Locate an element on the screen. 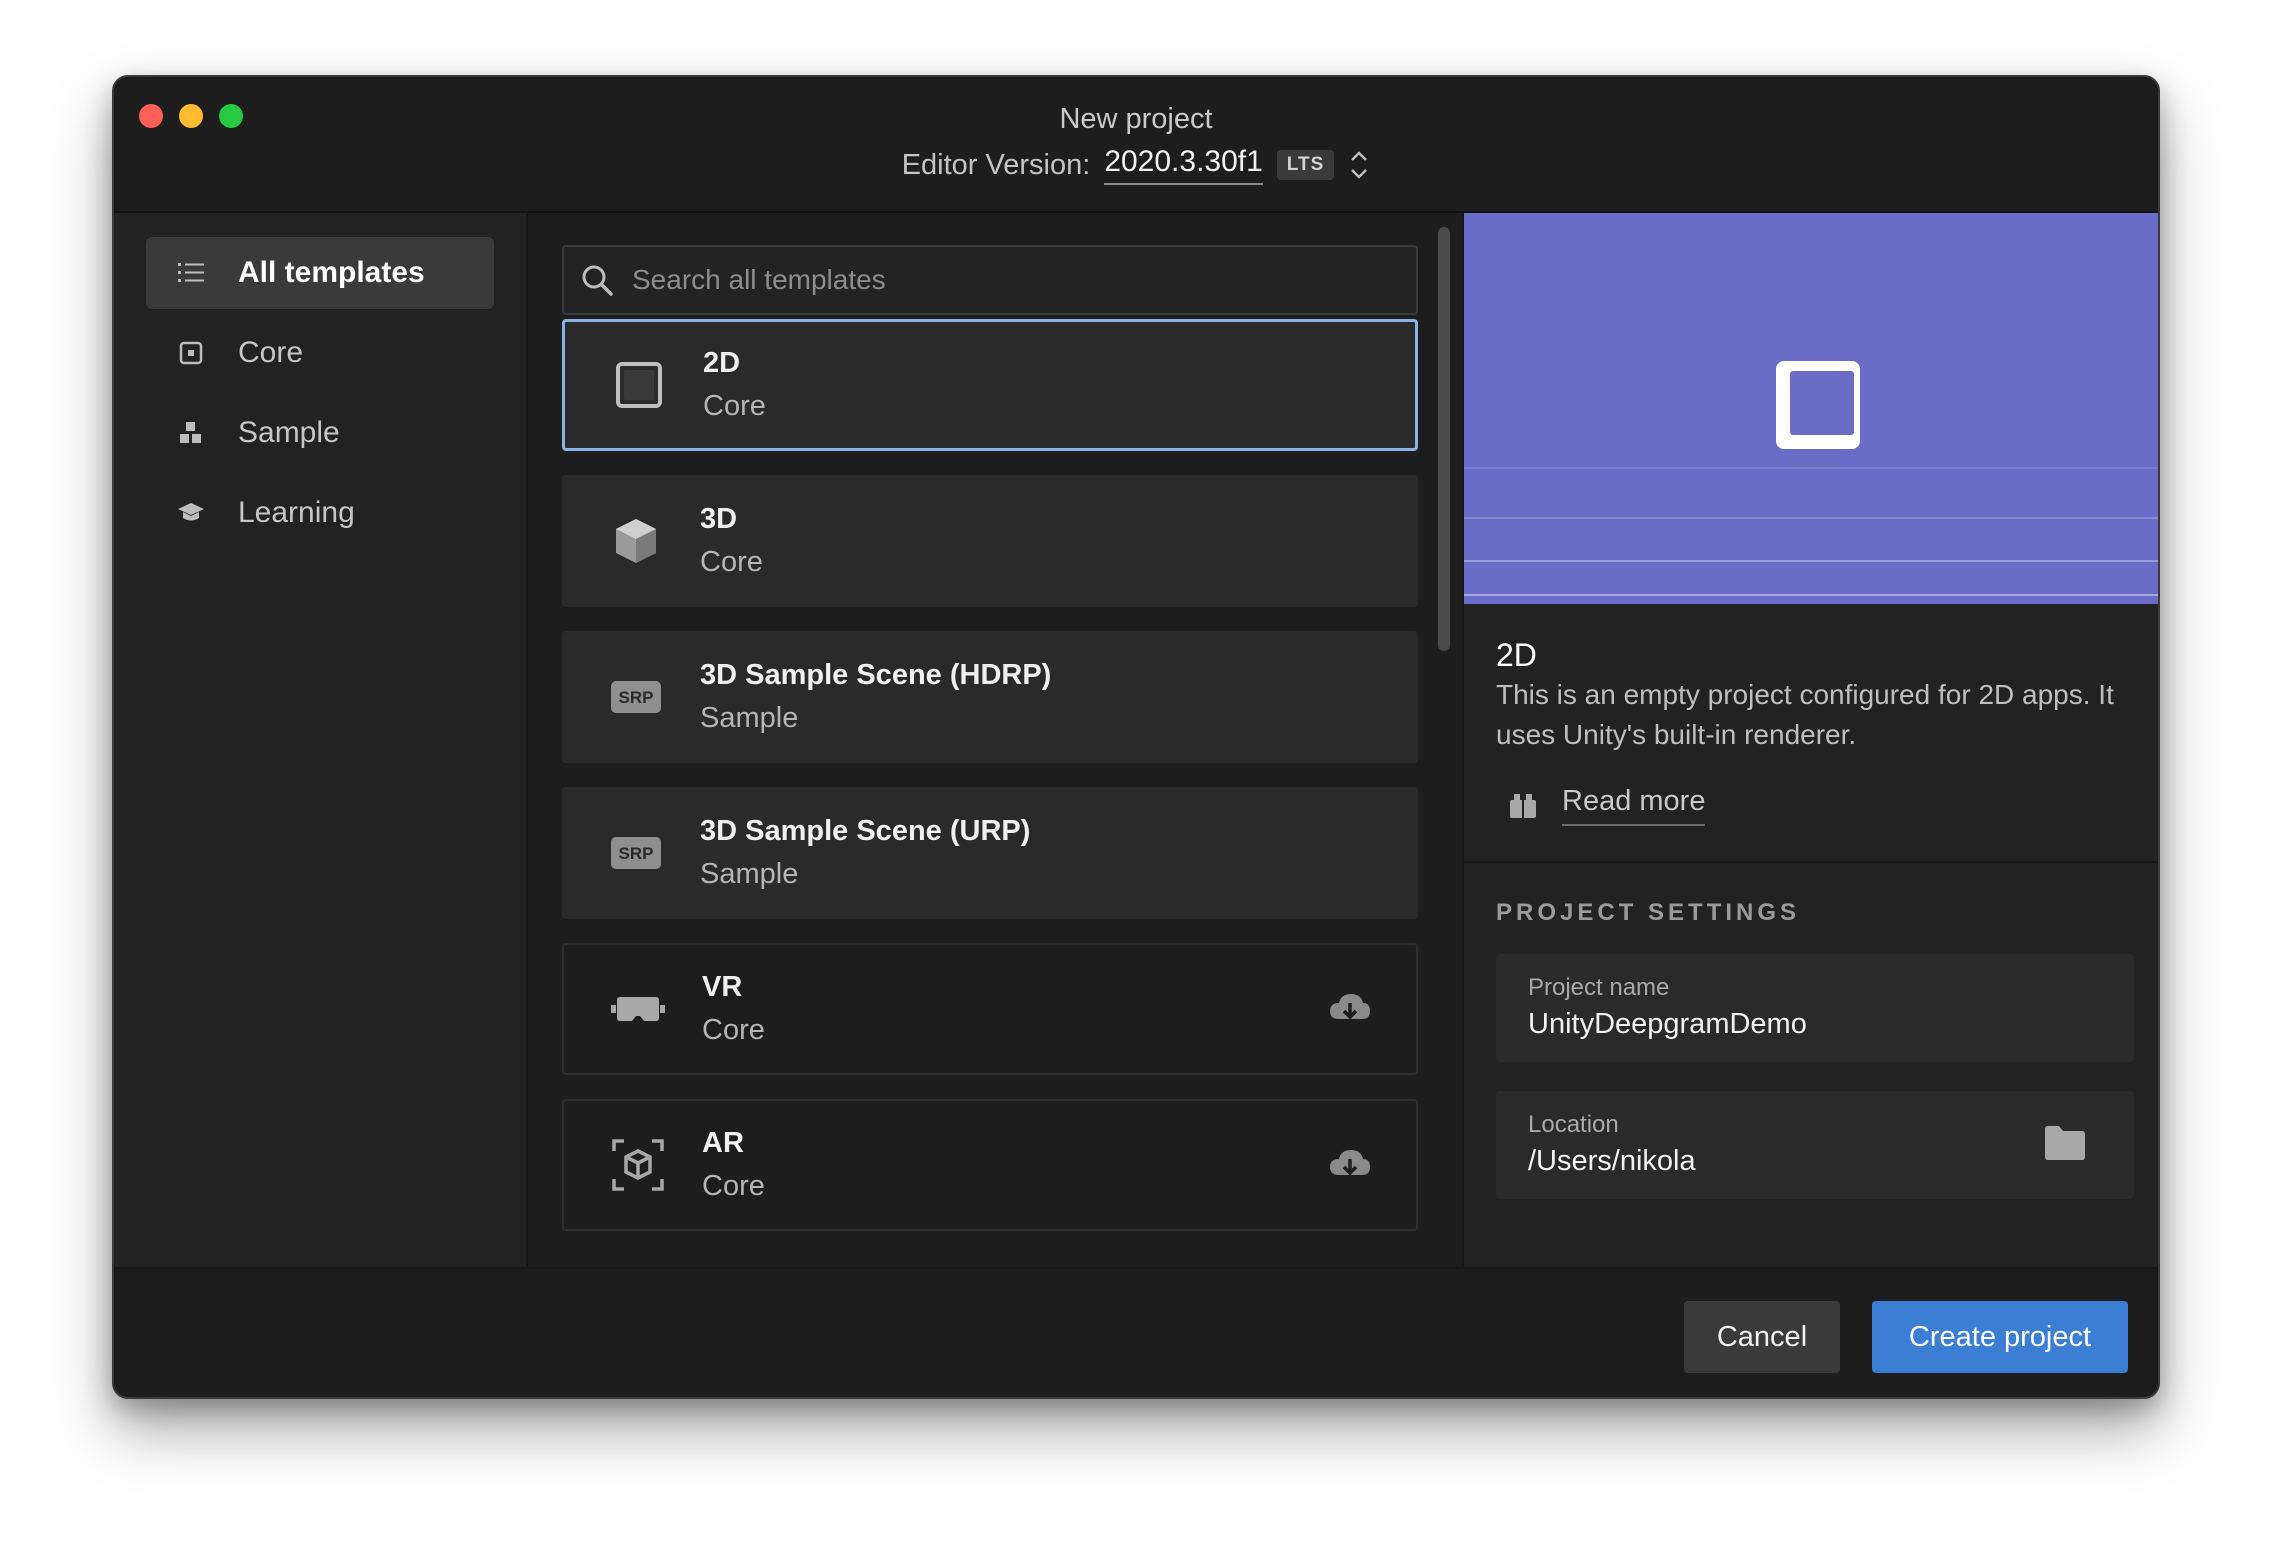 This screenshot has width=2272, height=1548. sample-icon is located at coordinates (191, 433).